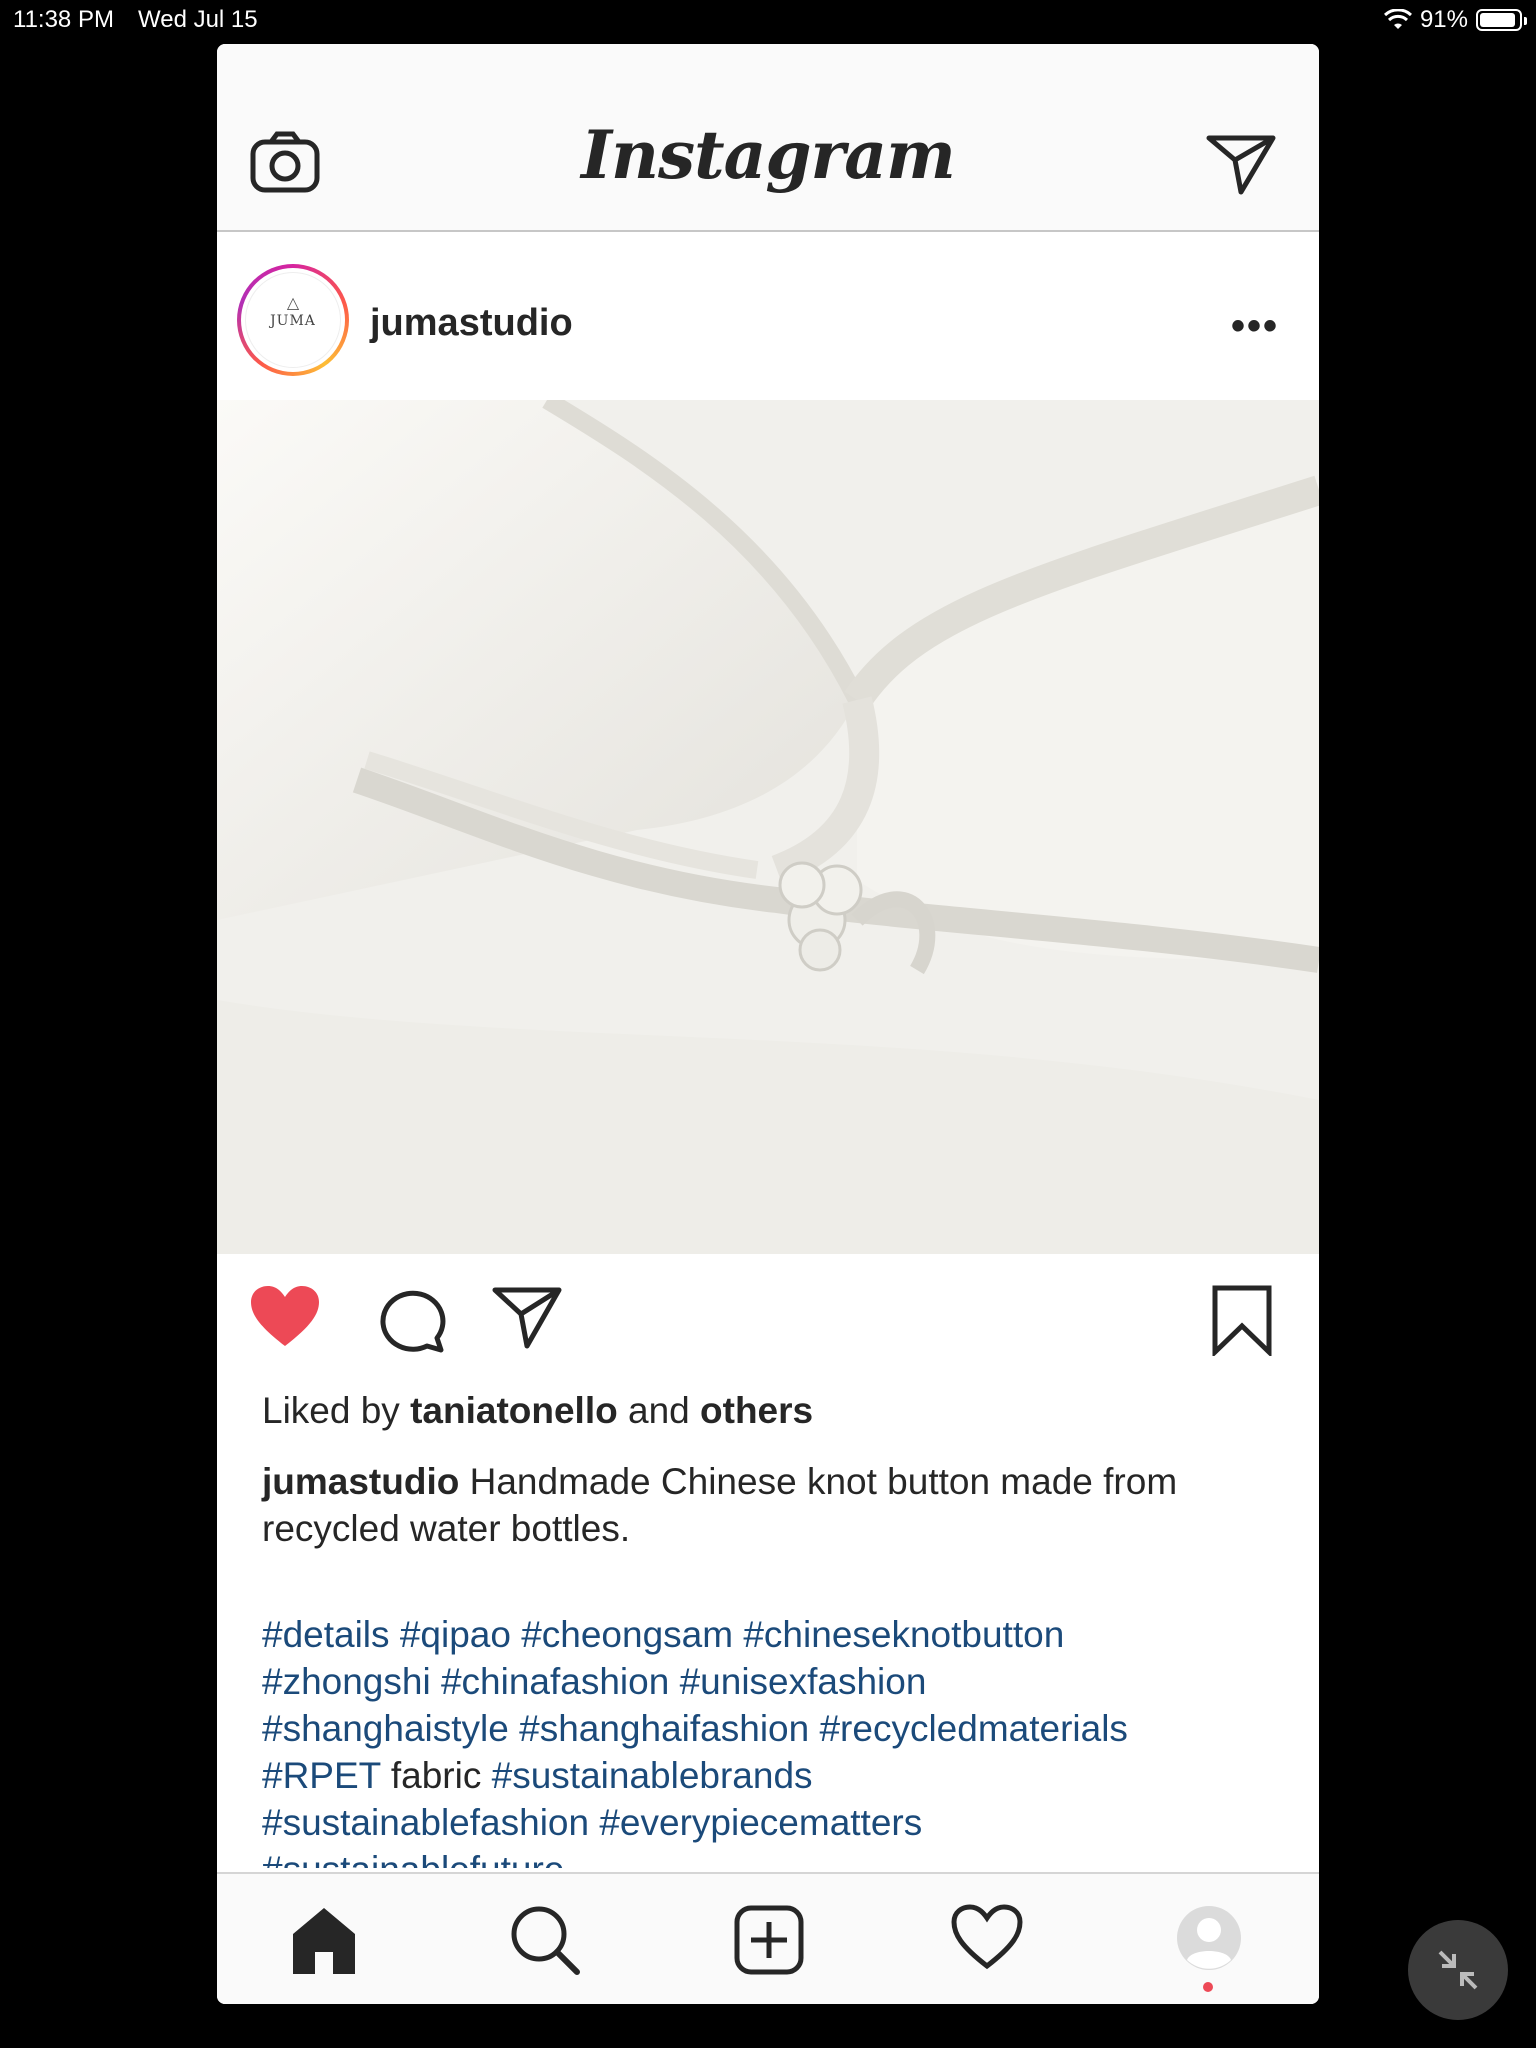  I want to click on save-bookmark-icon, so click(1242, 1320).